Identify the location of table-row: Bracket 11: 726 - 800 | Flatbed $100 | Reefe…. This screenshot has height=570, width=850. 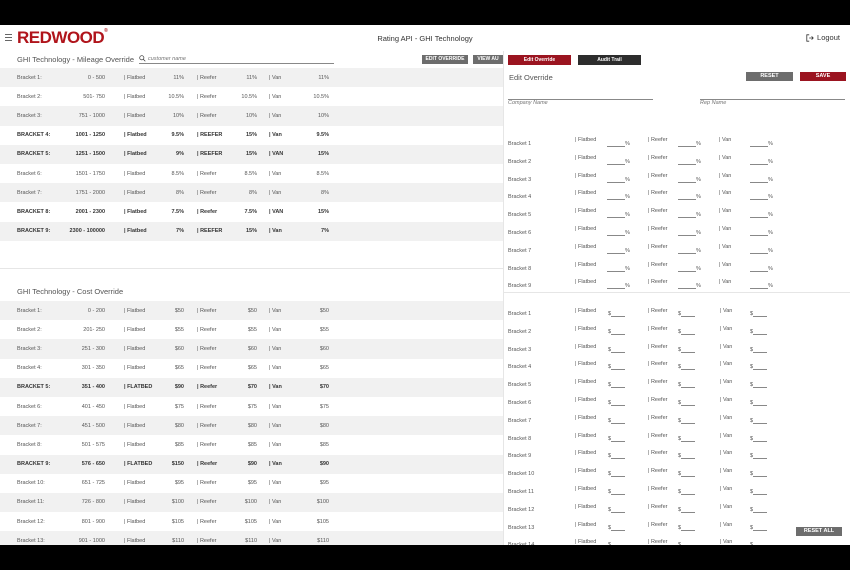
(251, 502).